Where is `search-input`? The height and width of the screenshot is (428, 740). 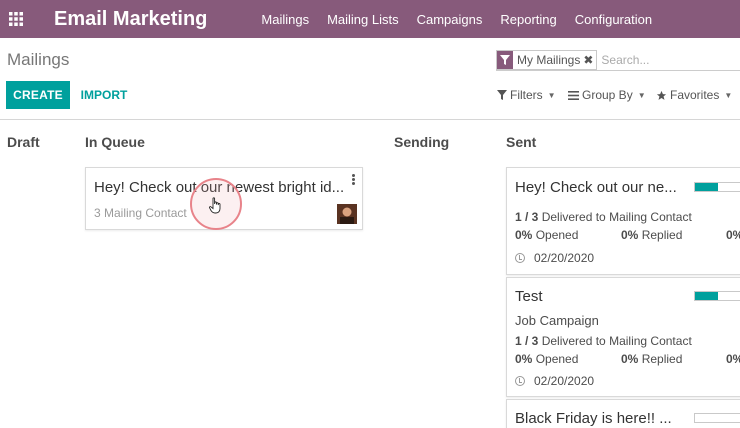 search-input is located at coordinates (661, 59).